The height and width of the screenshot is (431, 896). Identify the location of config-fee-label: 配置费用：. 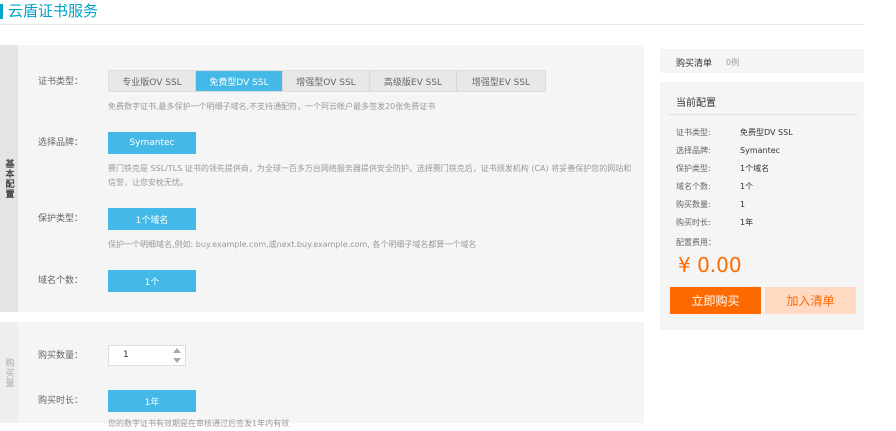
(696, 242).